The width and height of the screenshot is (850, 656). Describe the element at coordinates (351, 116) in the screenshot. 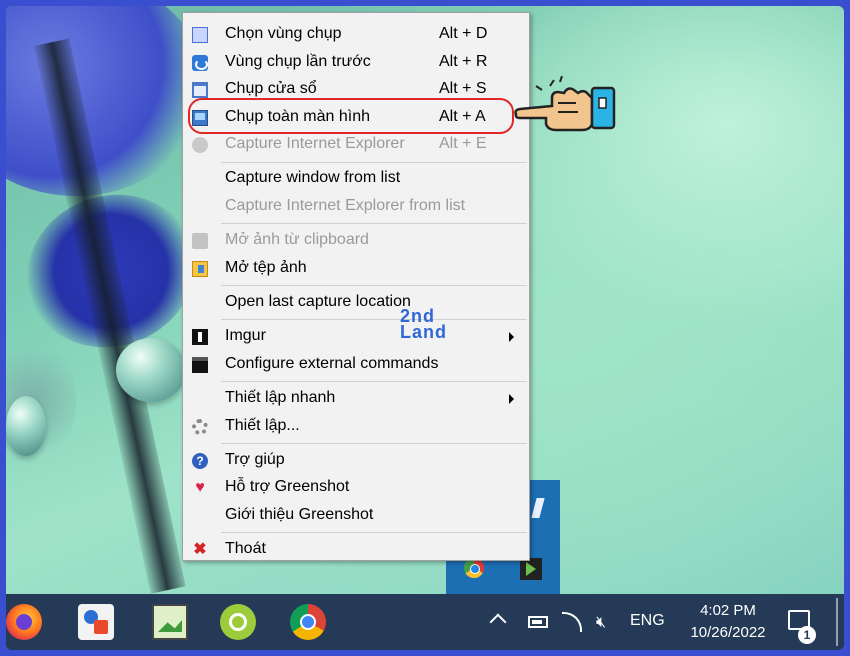

I see `highlight-ring` at that location.